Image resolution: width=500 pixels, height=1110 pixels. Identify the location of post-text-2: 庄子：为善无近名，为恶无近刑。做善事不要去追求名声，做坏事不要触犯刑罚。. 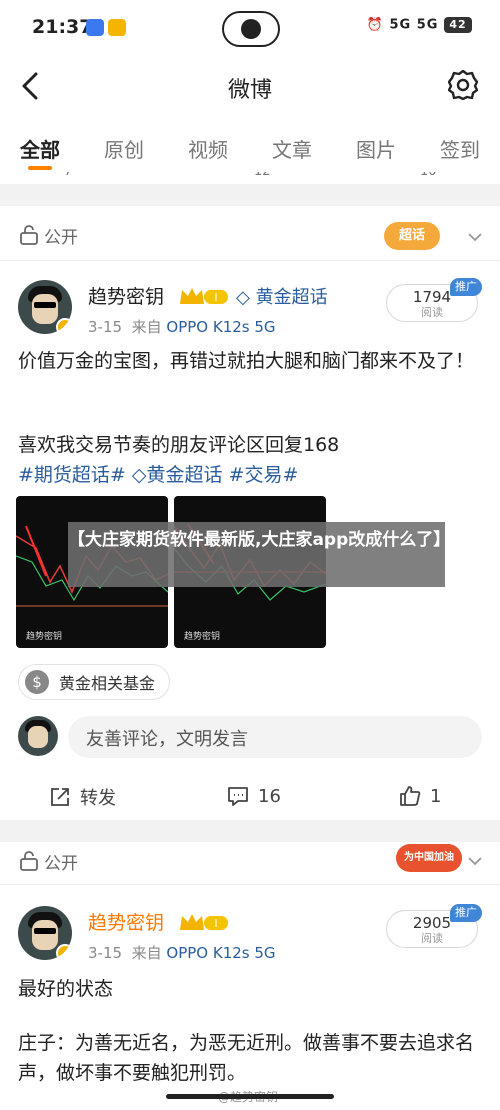
(246, 1058).